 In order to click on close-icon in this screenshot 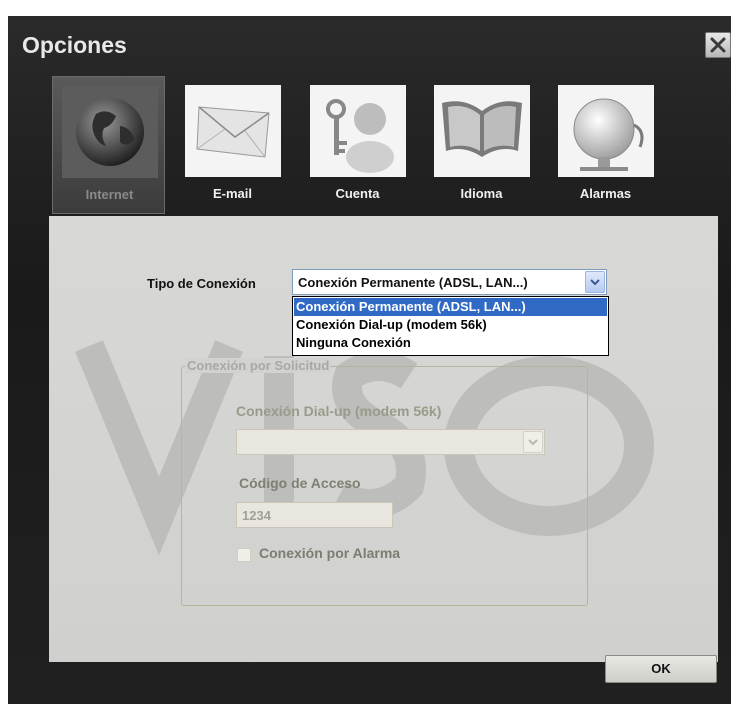, I will do `click(718, 45)`.